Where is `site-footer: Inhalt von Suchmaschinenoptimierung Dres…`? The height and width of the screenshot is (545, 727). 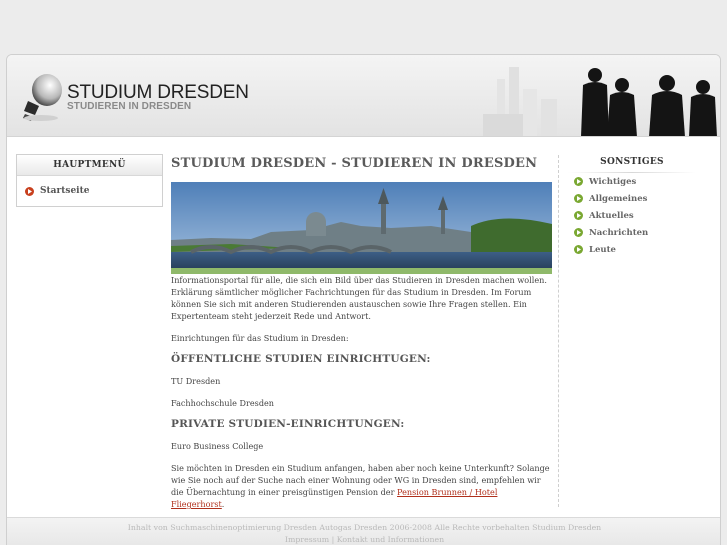
site-footer: Inhalt von Suchmaschinenoptimierung Dres… is located at coordinates (363, 531).